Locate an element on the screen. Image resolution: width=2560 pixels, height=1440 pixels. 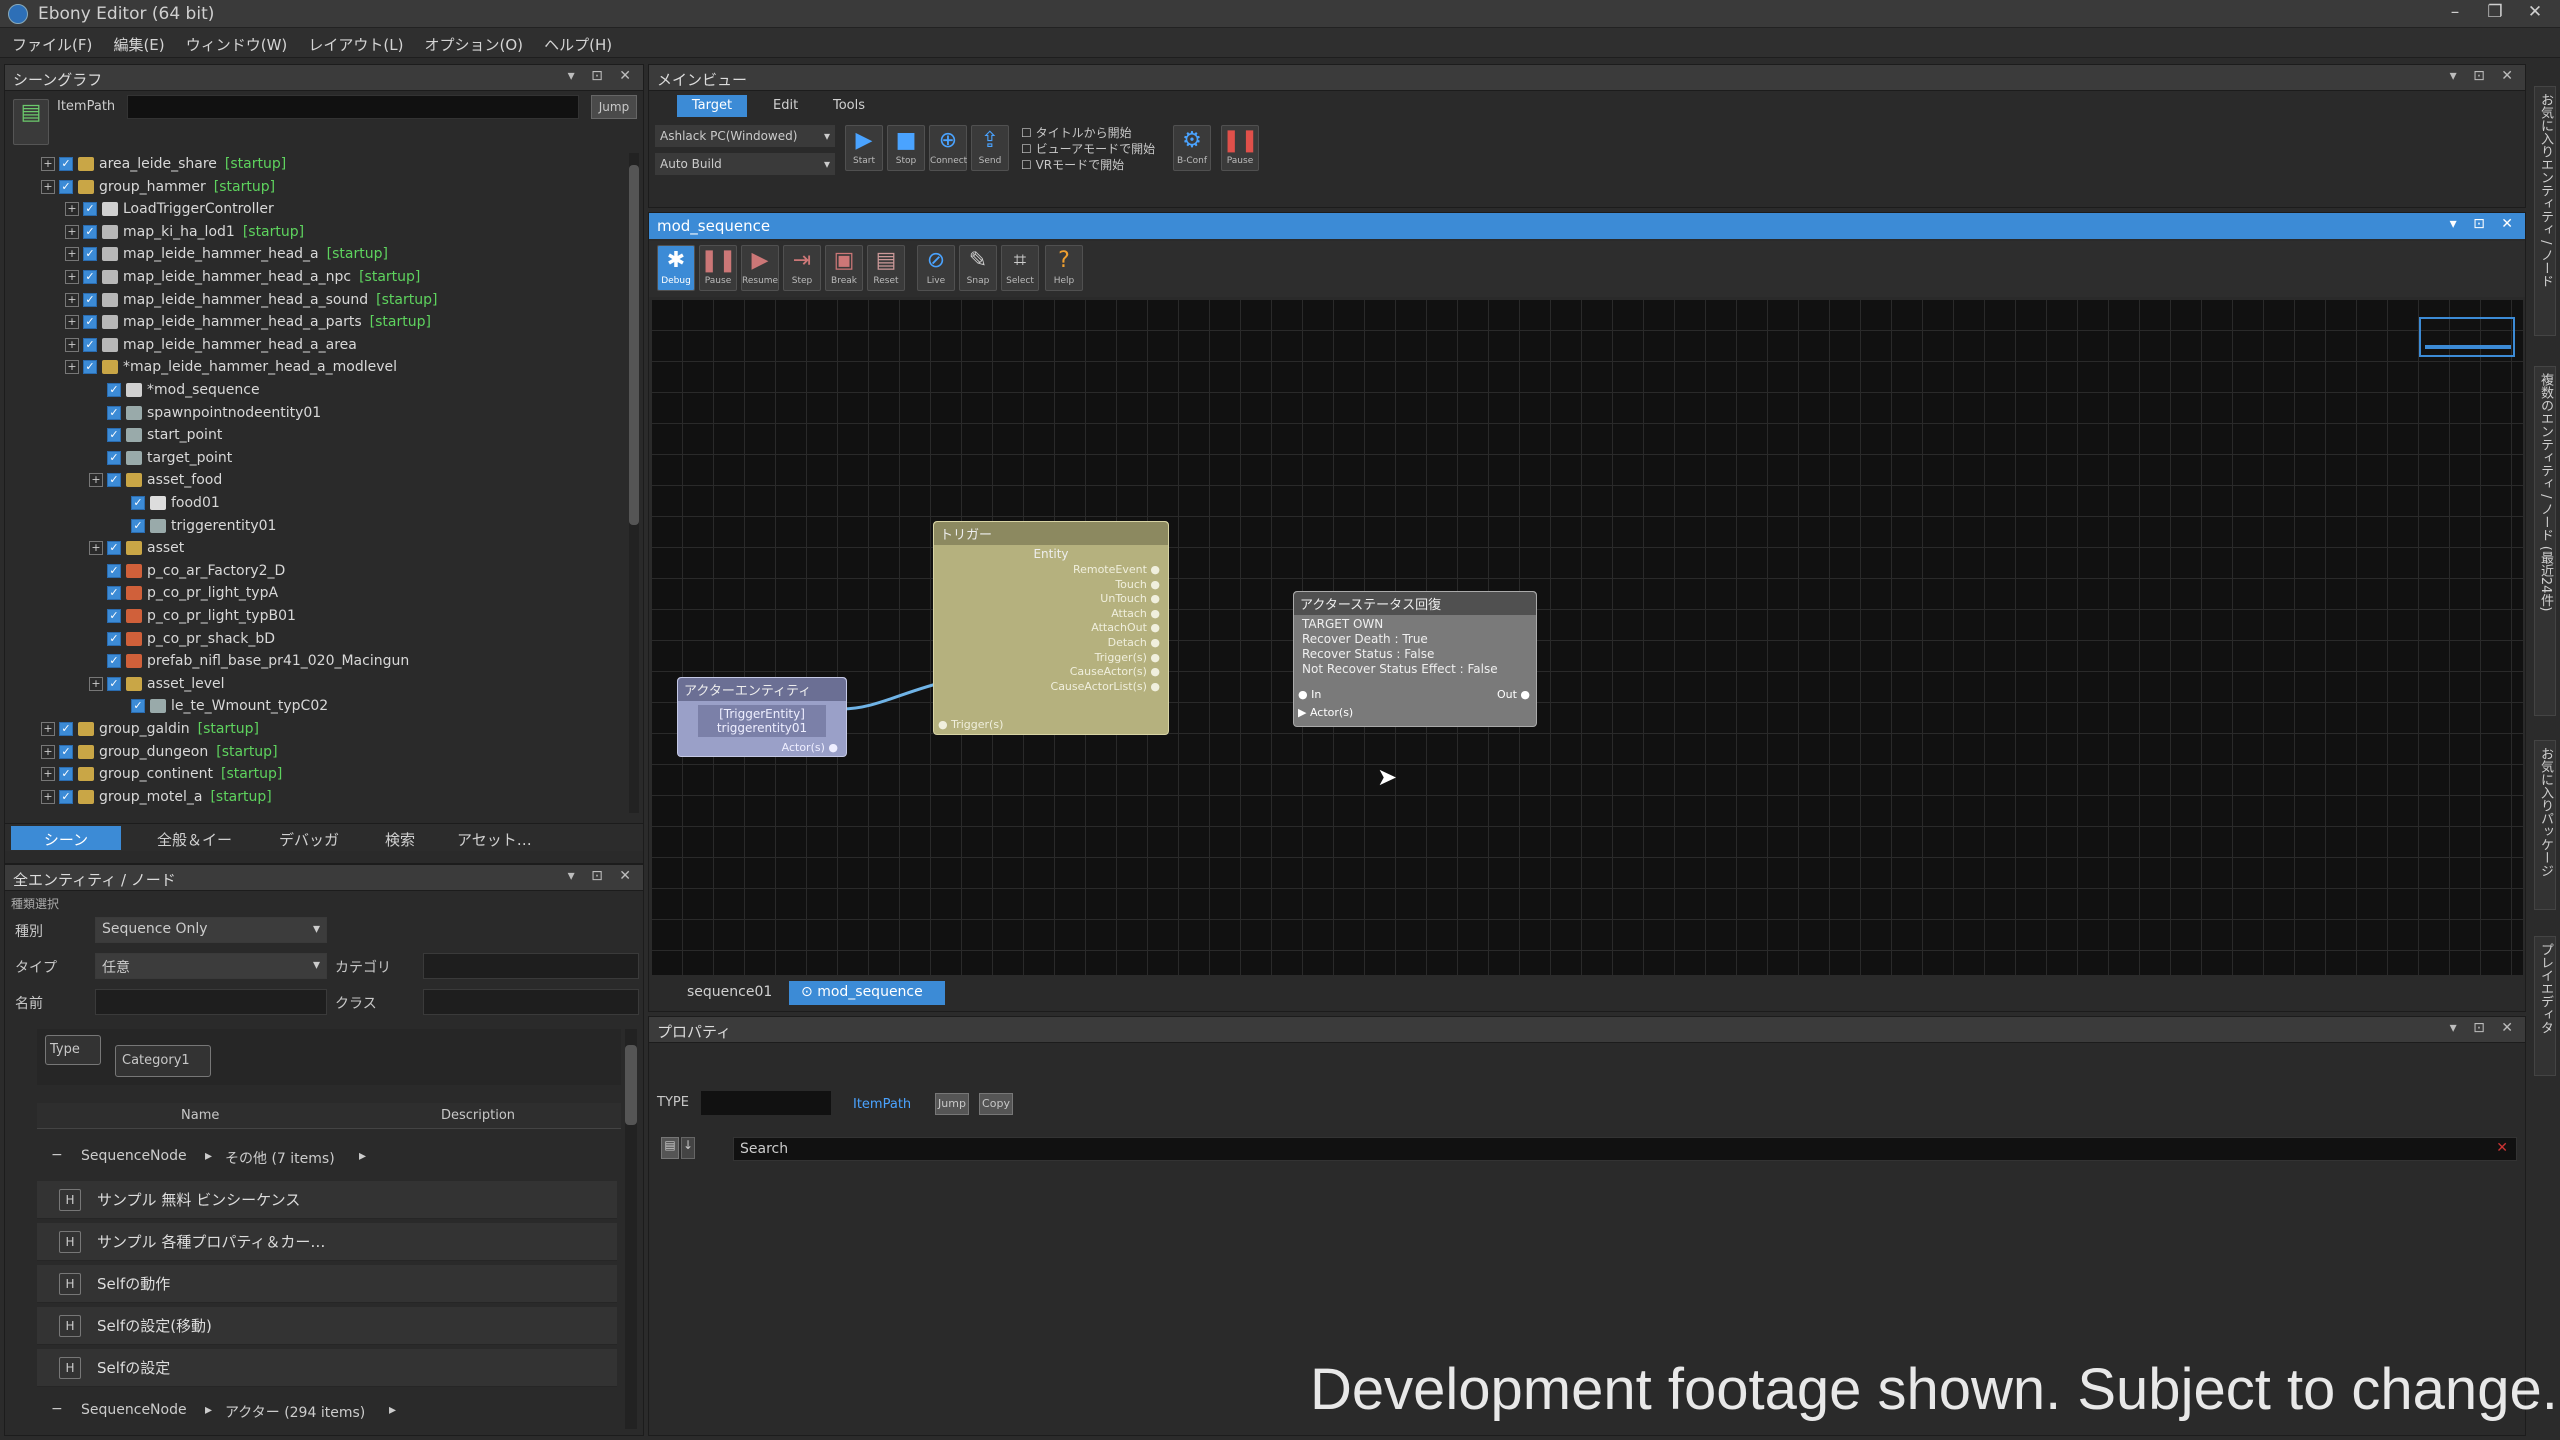
tree-item: + ✓ asset_level is located at coordinates (157, 684).